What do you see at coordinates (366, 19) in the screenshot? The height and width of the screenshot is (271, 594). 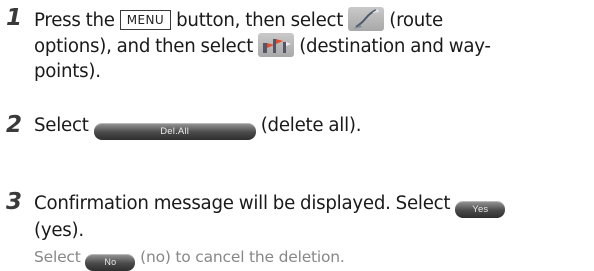 I see `route-options-icon` at bounding box center [366, 19].